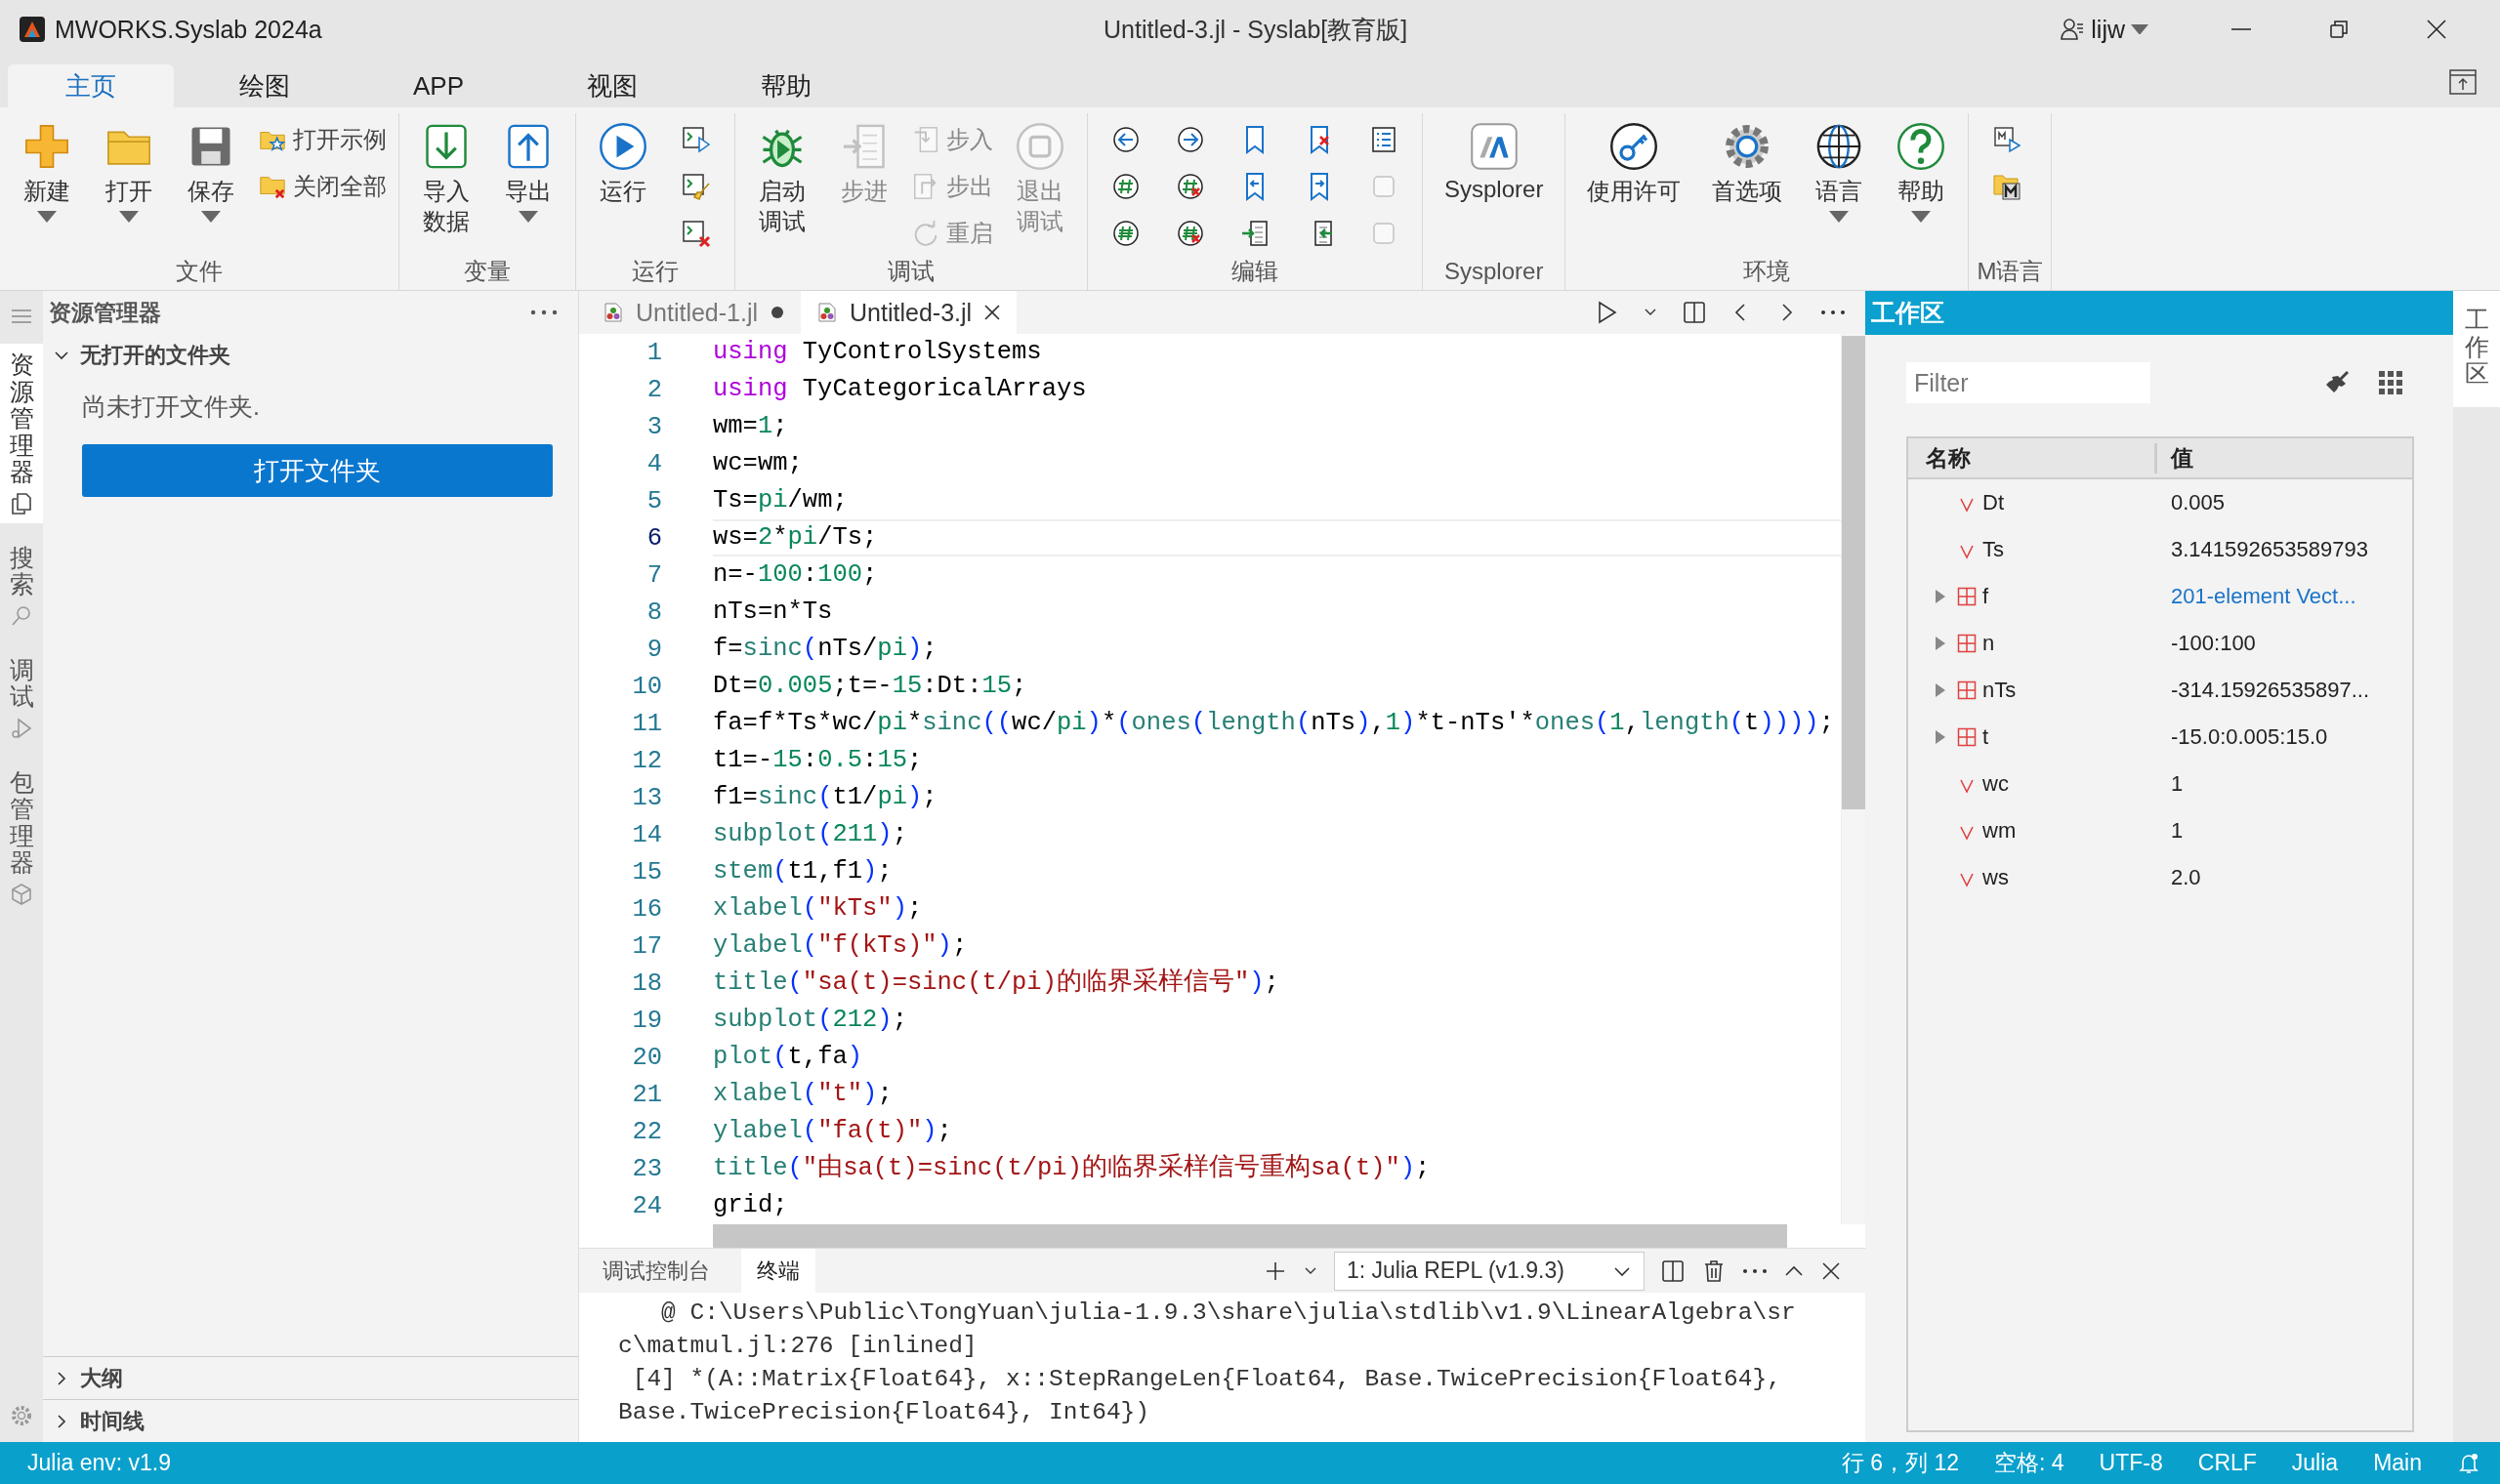  What do you see at coordinates (1985, 737) in the screenshot?
I see `variable-name: t` at bounding box center [1985, 737].